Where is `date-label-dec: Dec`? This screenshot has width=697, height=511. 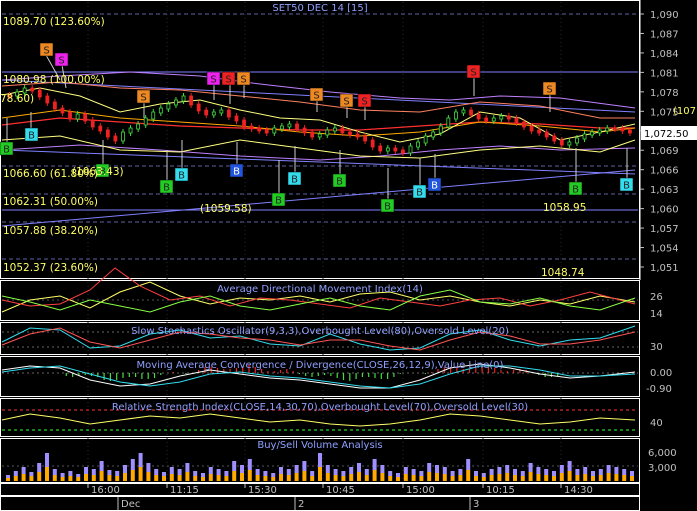
date-label-dec: Dec is located at coordinates (130, 504).